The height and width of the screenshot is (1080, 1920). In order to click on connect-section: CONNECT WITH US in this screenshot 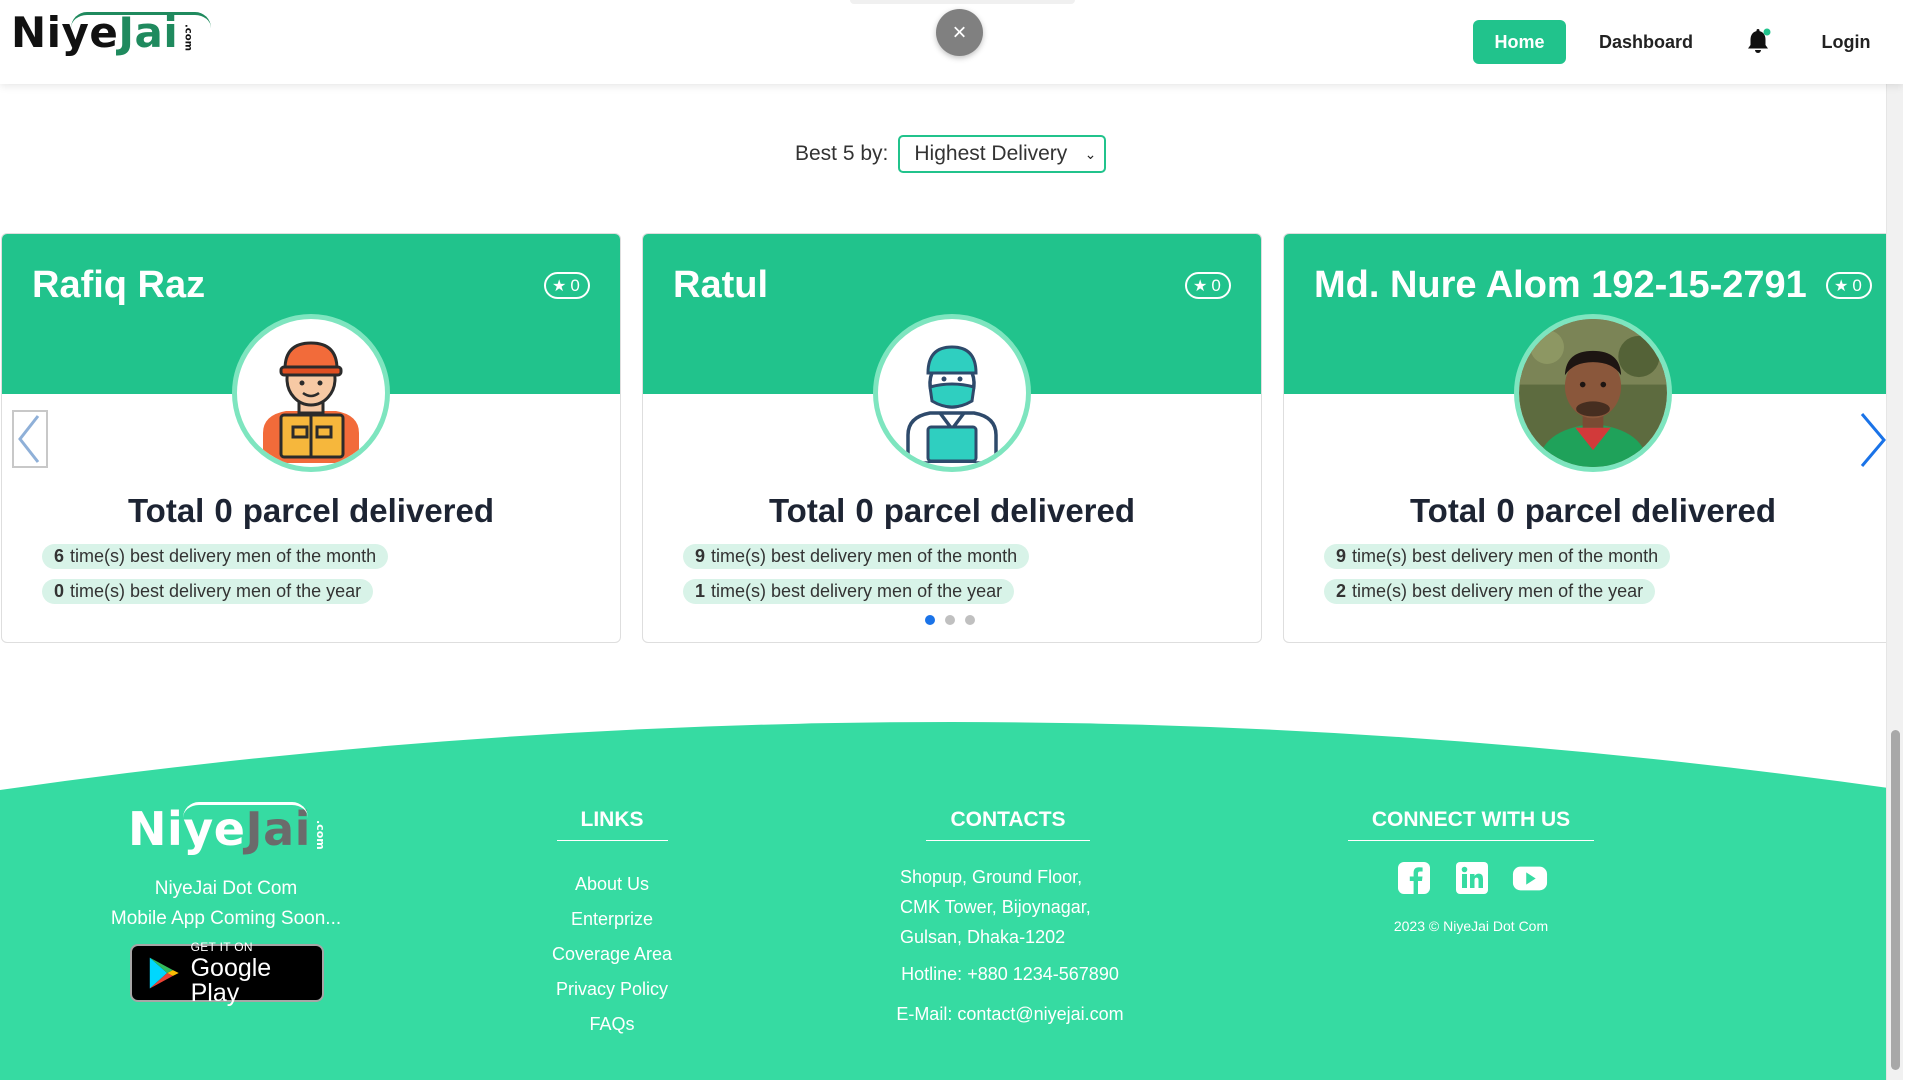, I will do `click(1471, 824)`.